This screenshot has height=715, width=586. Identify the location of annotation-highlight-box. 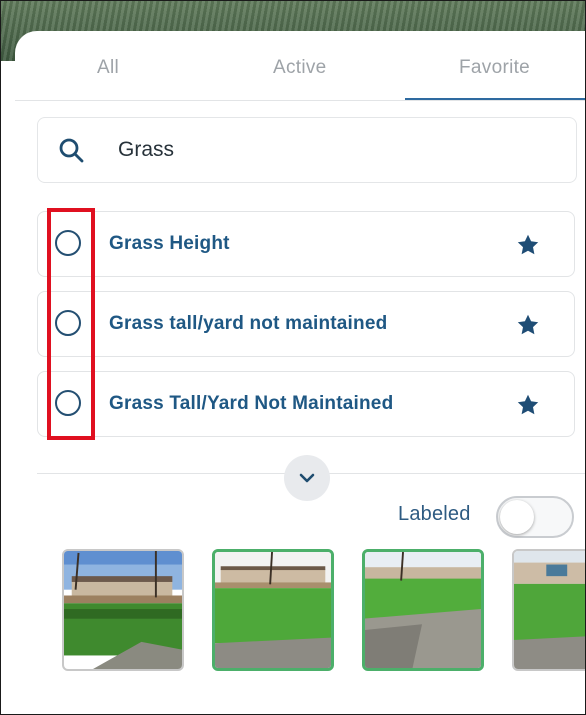
(71, 324).